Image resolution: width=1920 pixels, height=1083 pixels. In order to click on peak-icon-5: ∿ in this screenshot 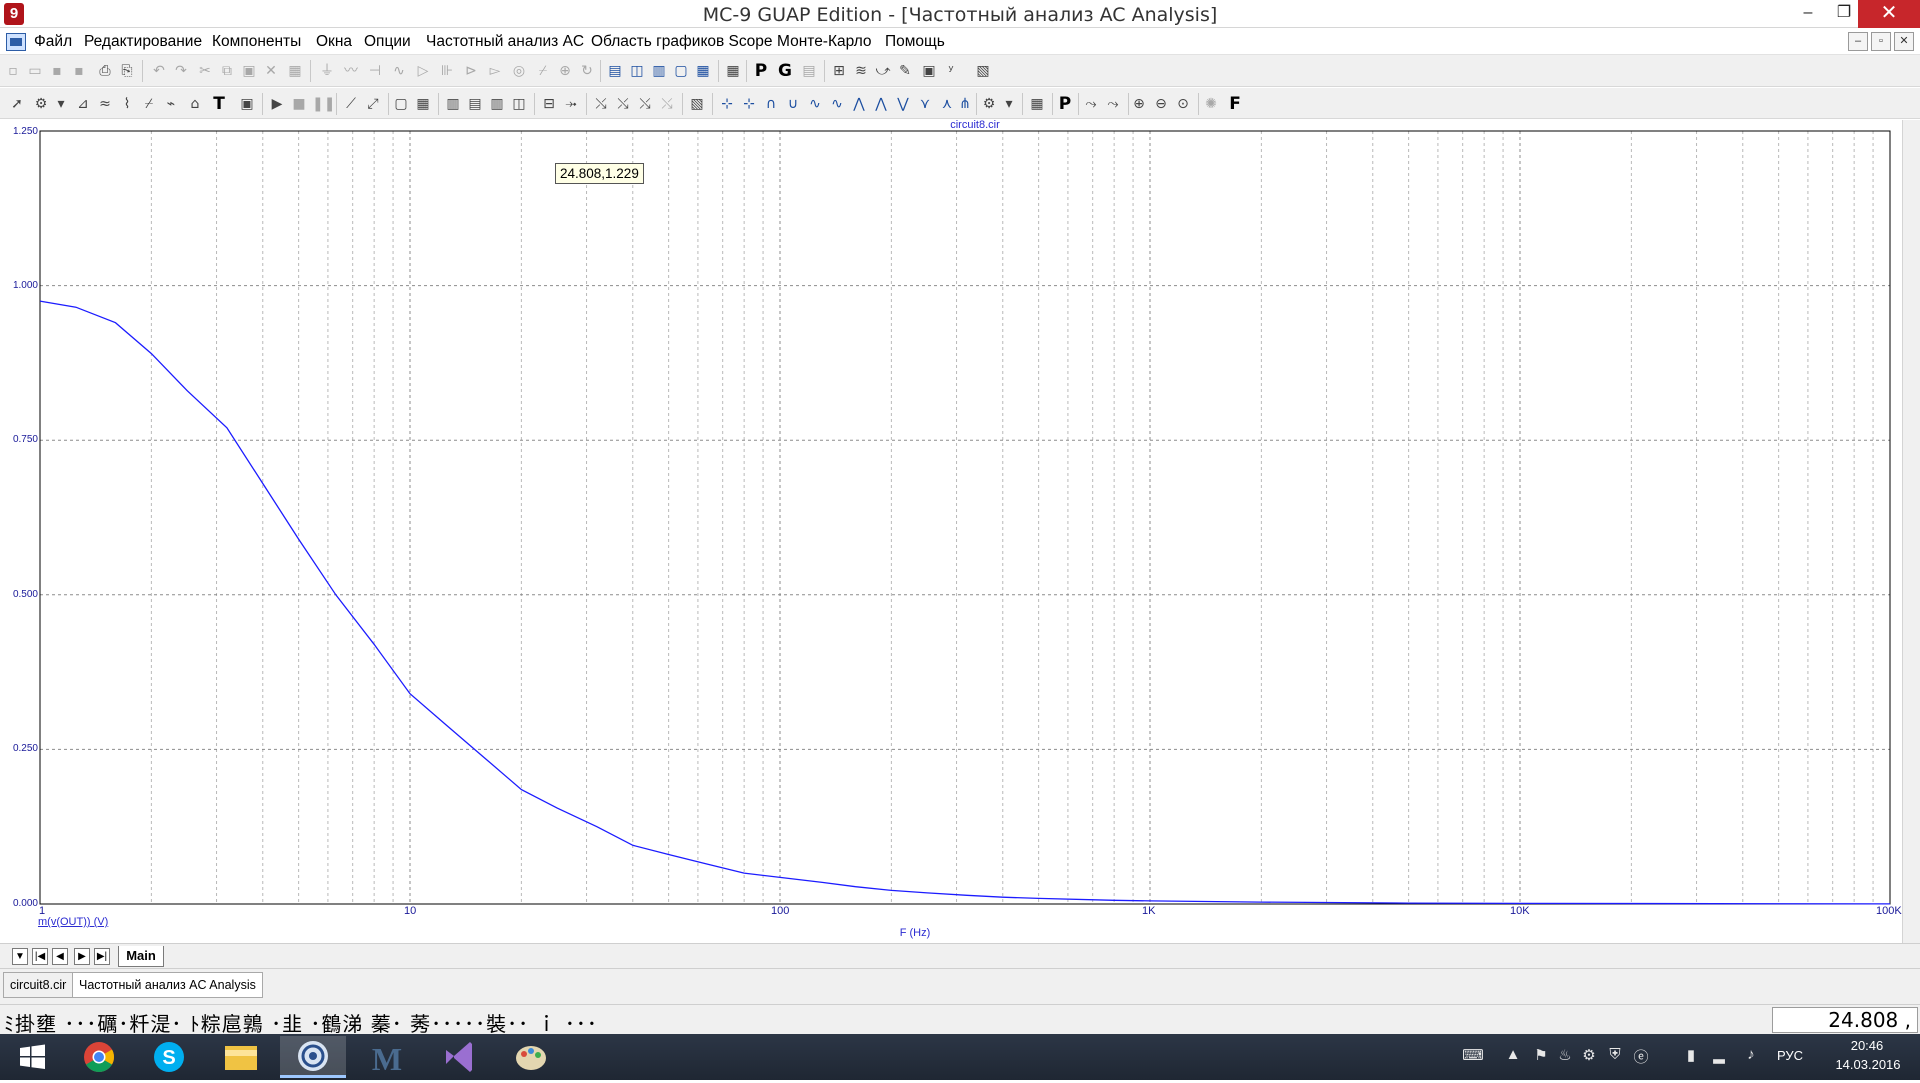, I will do `click(815, 104)`.